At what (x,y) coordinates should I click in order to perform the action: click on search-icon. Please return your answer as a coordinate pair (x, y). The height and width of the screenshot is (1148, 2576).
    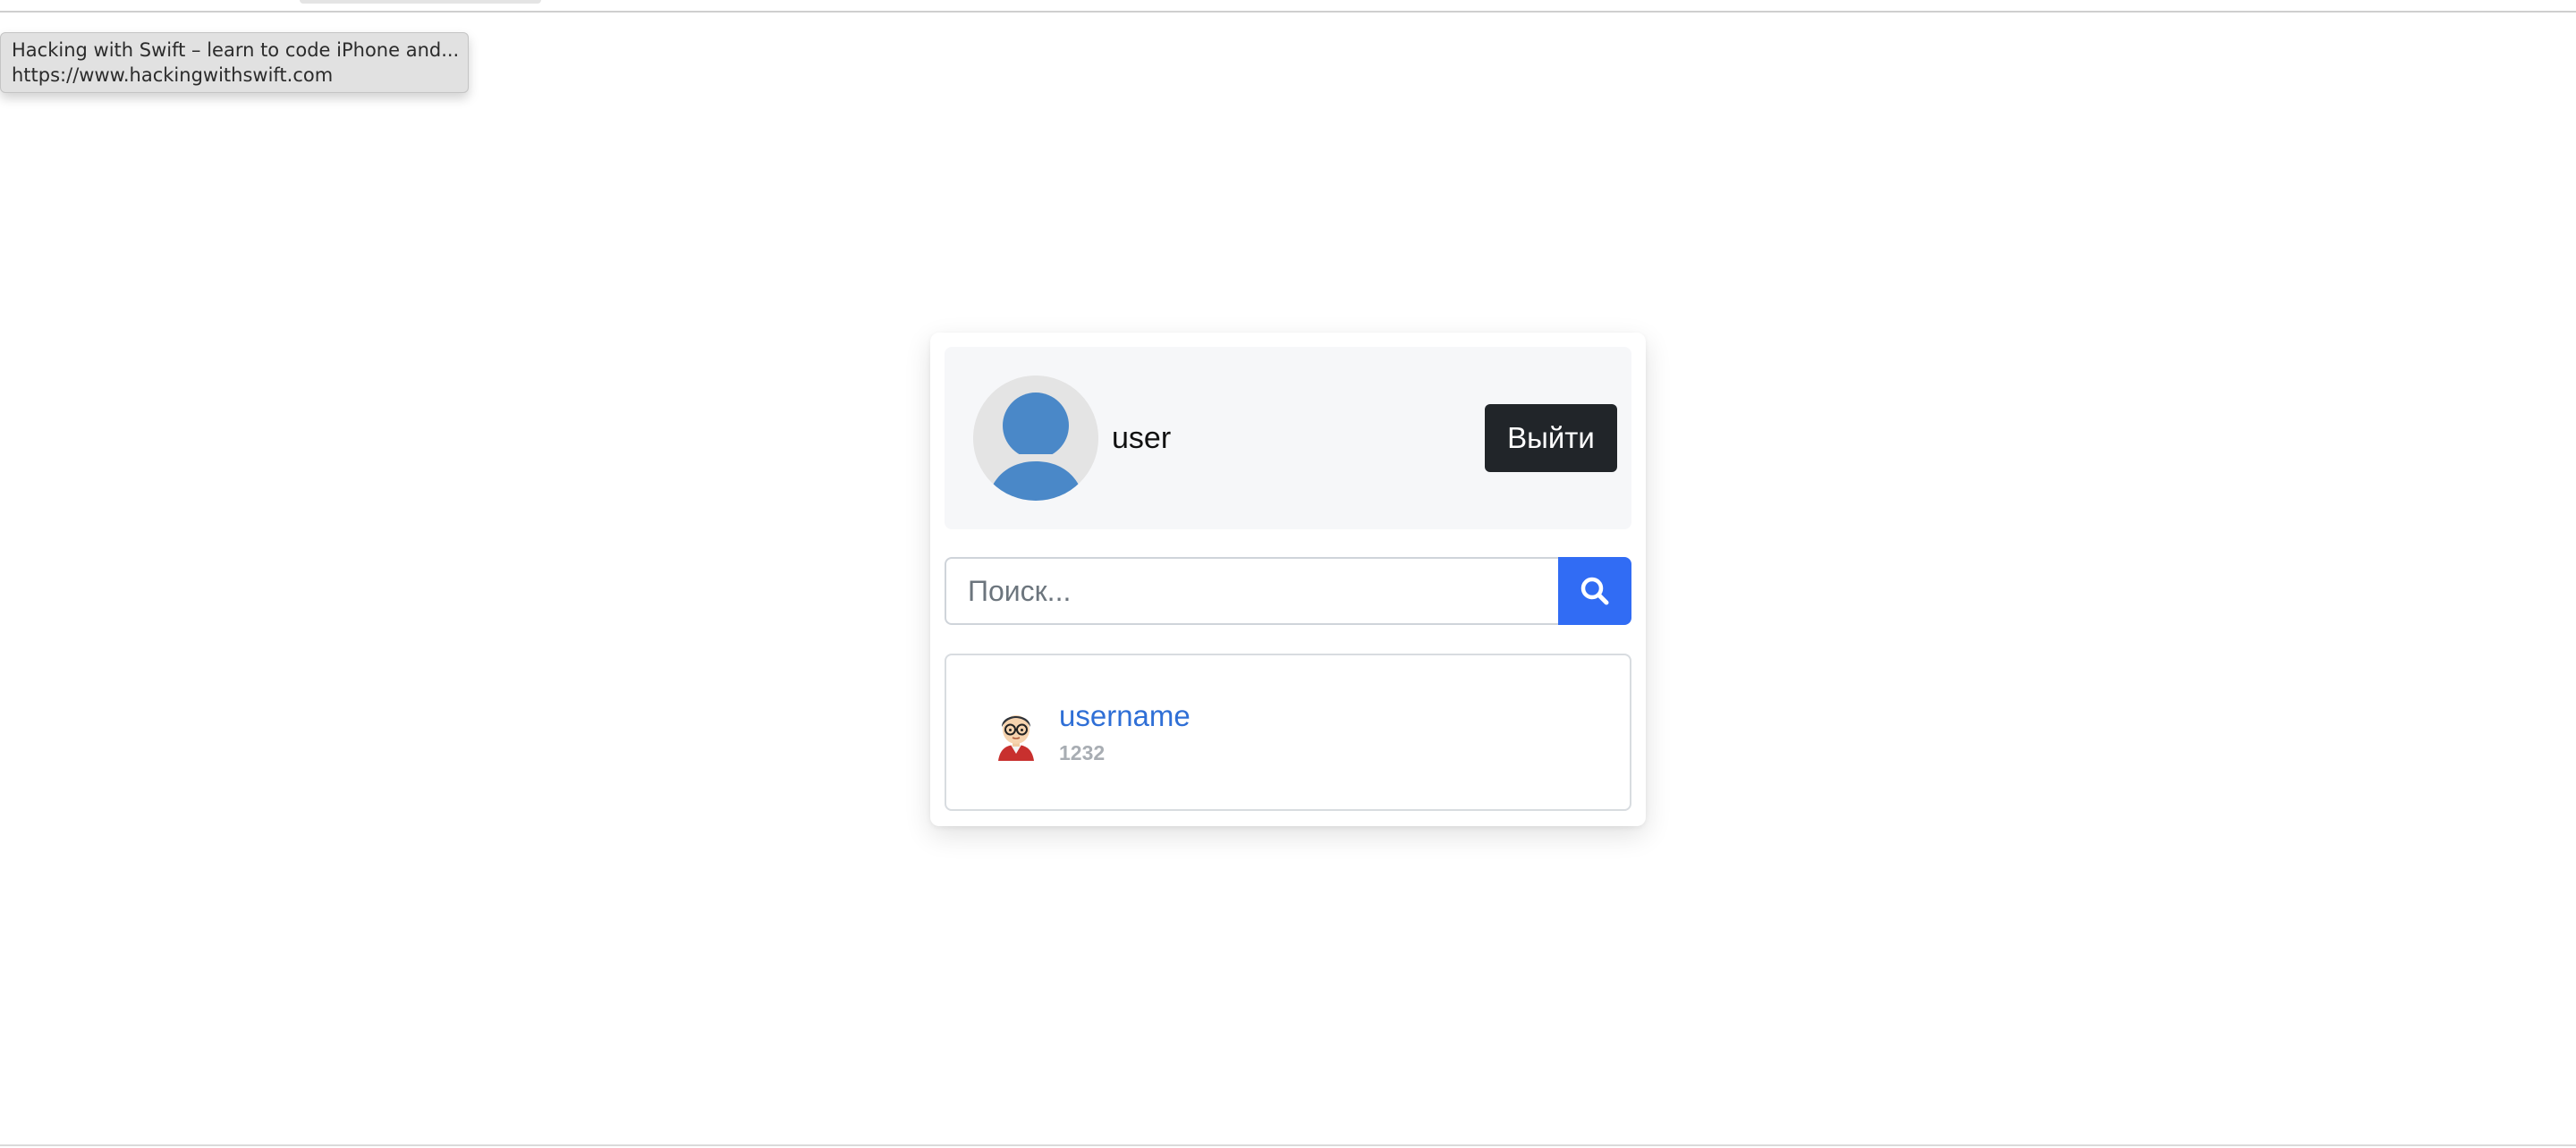
    Looking at the image, I should click on (1594, 591).